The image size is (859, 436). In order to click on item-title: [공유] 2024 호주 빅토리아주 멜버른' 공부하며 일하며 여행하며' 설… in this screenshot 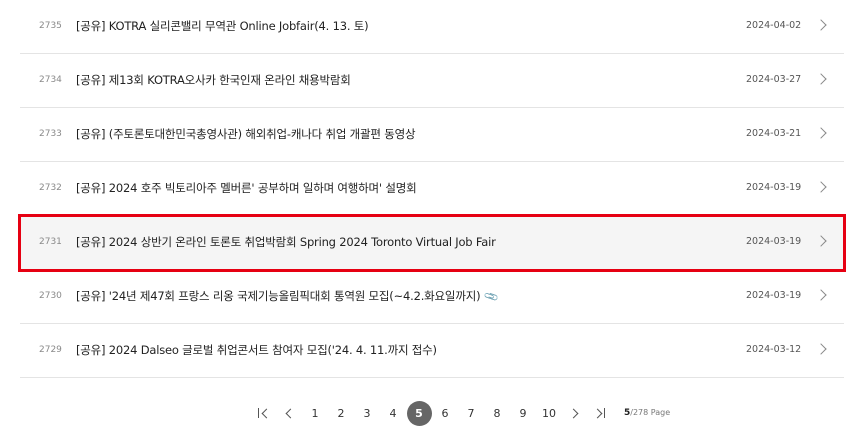, I will do `click(246, 188)`.